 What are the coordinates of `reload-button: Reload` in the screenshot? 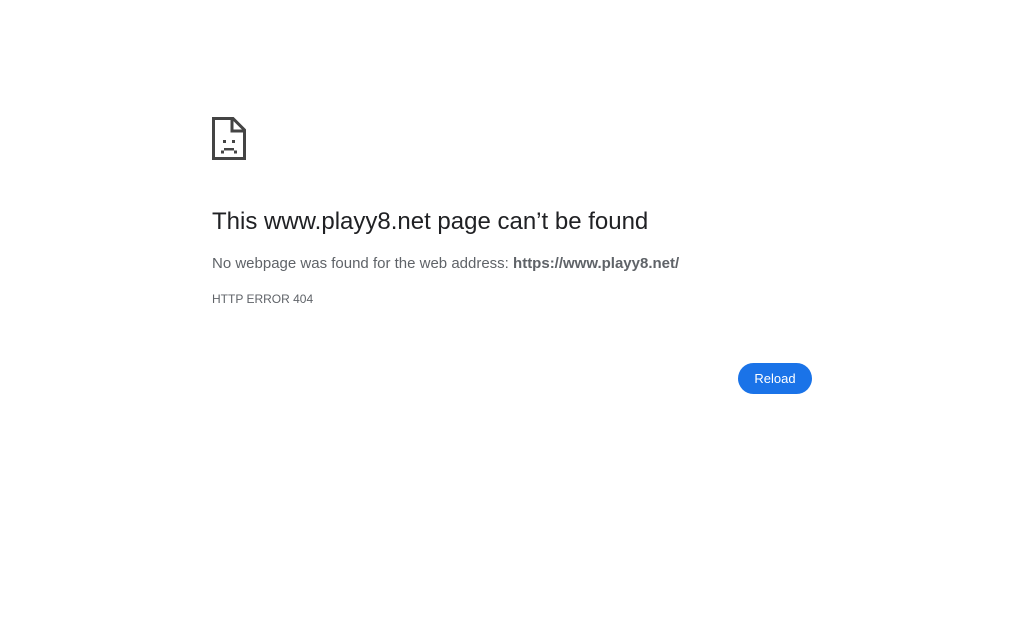 It's located at (775, 378).